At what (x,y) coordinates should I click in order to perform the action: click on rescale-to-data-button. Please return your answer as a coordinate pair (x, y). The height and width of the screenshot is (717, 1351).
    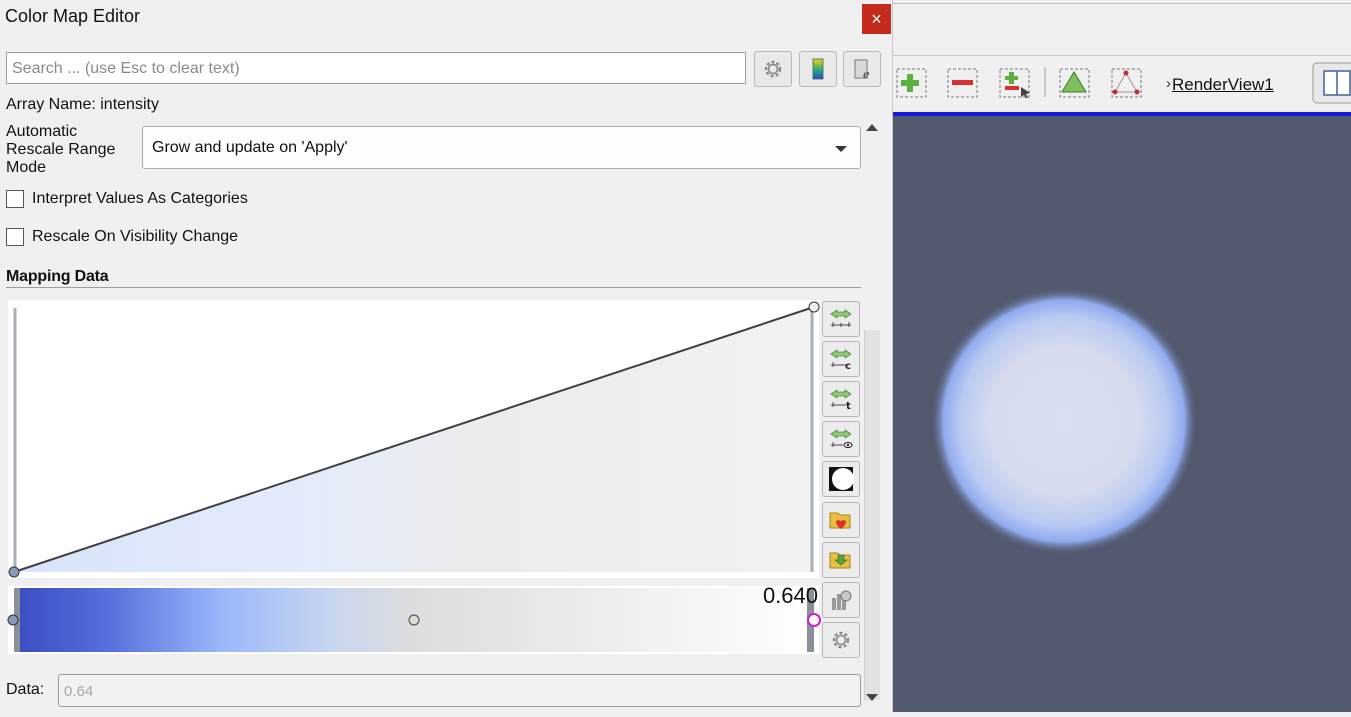
    Looking at the image, I should click on (841, 319).